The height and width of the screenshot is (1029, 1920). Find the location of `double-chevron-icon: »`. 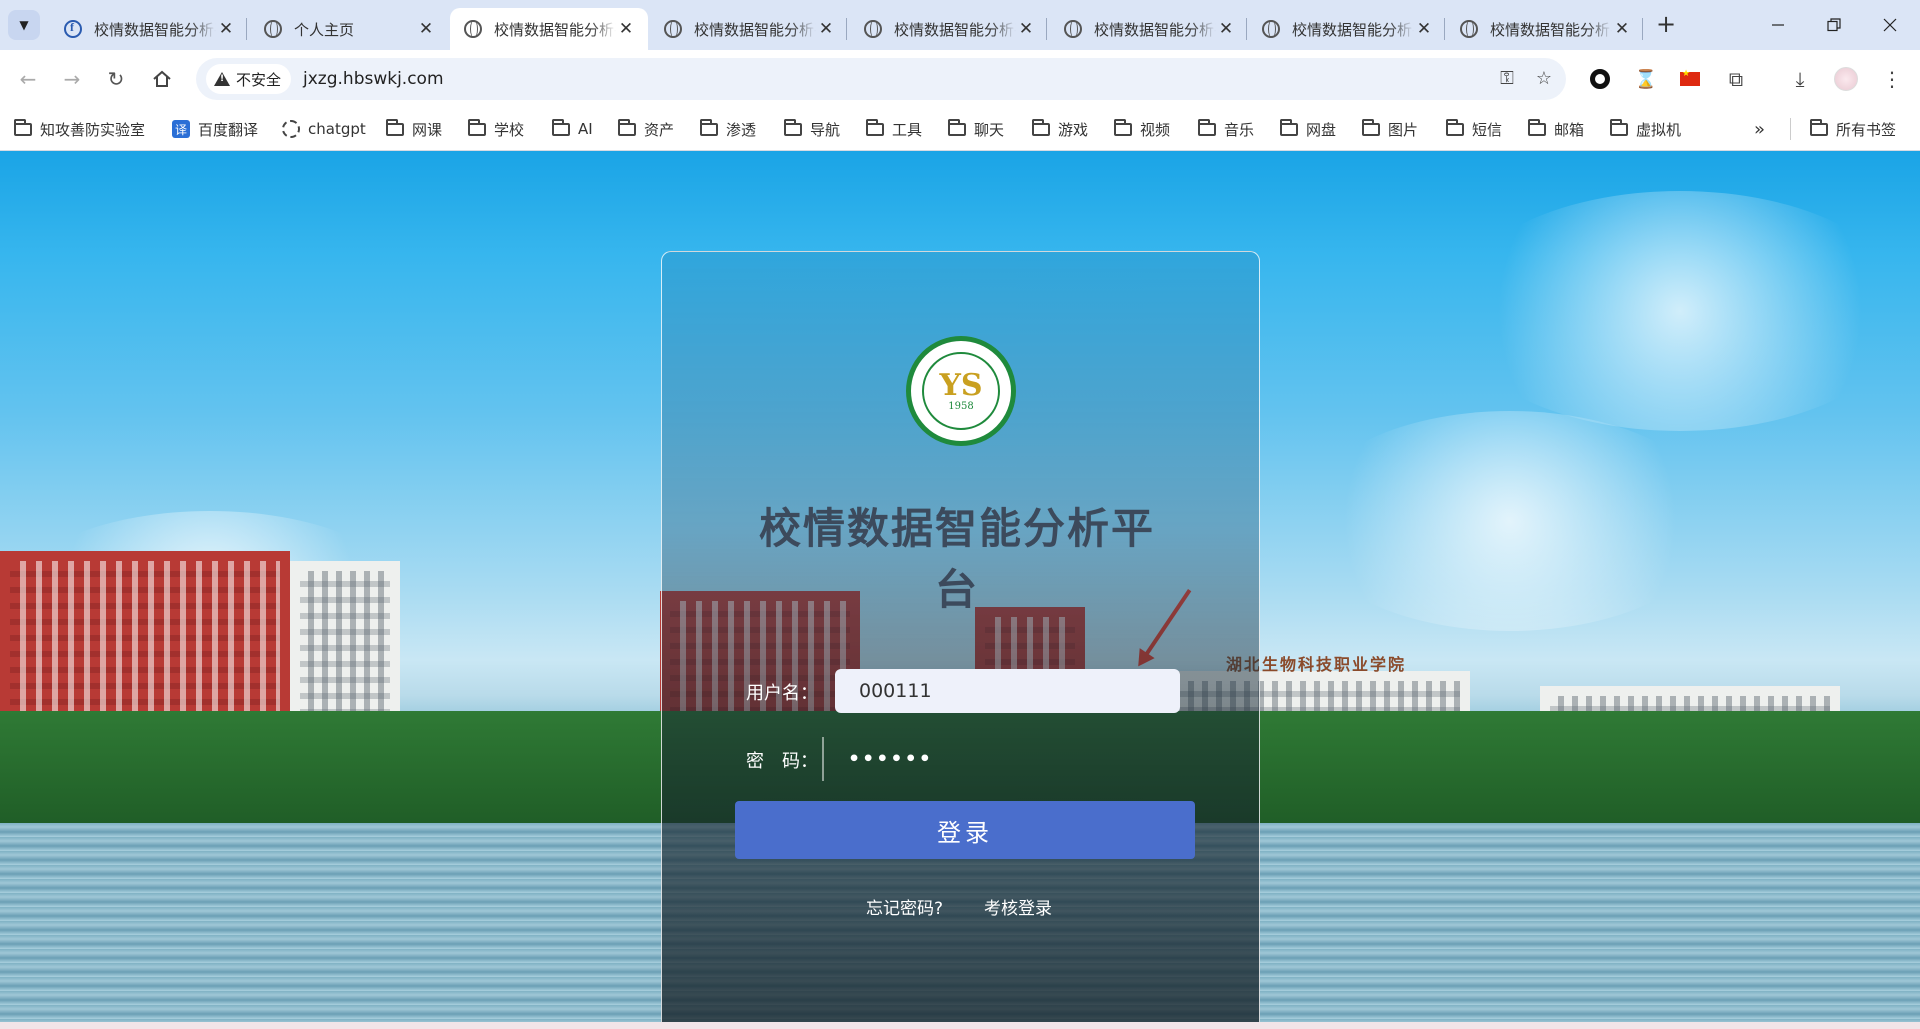

double-chevron-icon: » is located at coordinates (1760, 129).